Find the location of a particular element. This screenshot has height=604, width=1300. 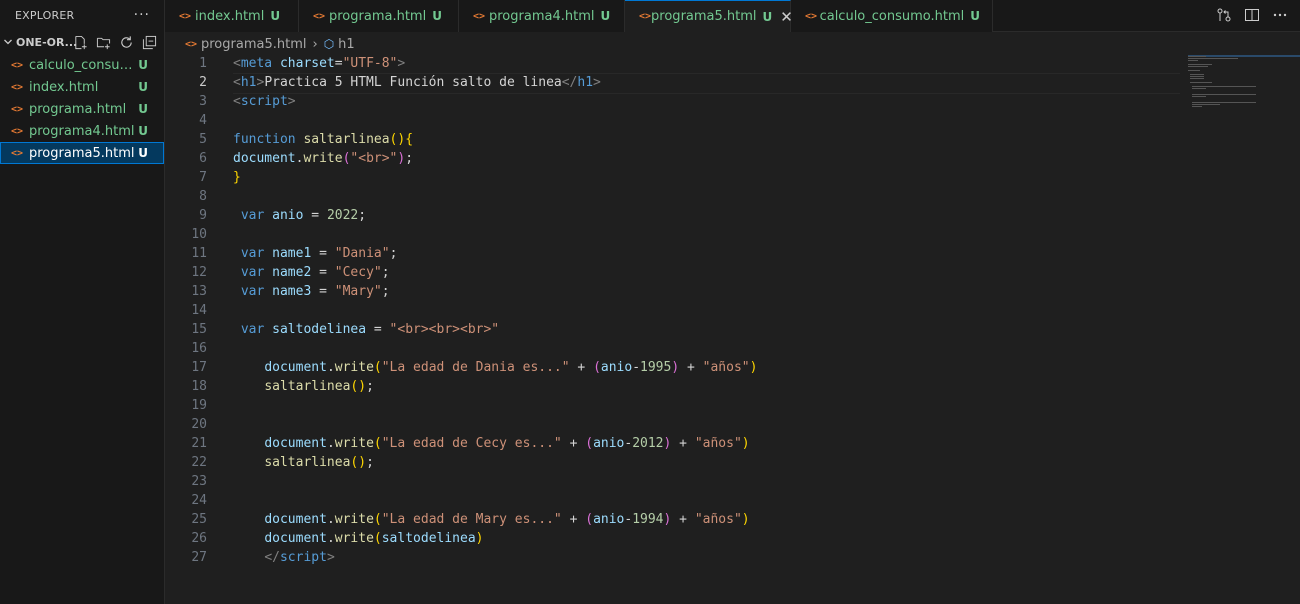

folder-actions is located at coordinates (115, 42).